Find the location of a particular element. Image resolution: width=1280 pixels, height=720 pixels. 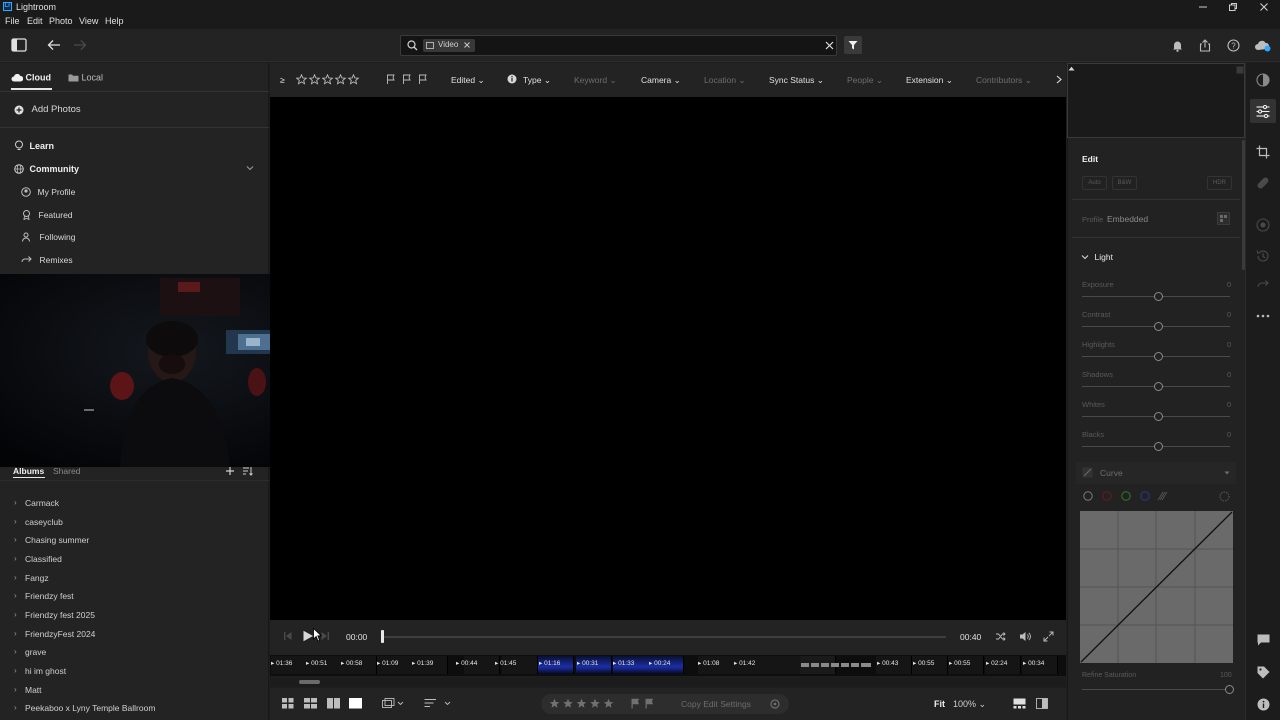

minimize-button is located at coordinates (1203, 7).